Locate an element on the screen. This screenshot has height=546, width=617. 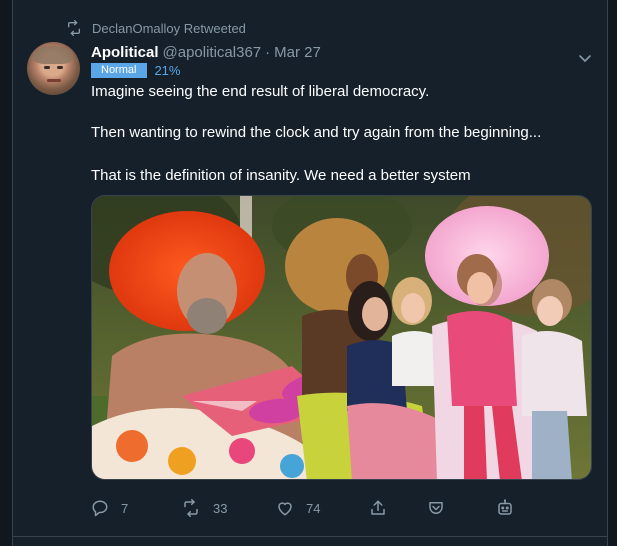
pocket-icon is located at coordinates (436, 508).